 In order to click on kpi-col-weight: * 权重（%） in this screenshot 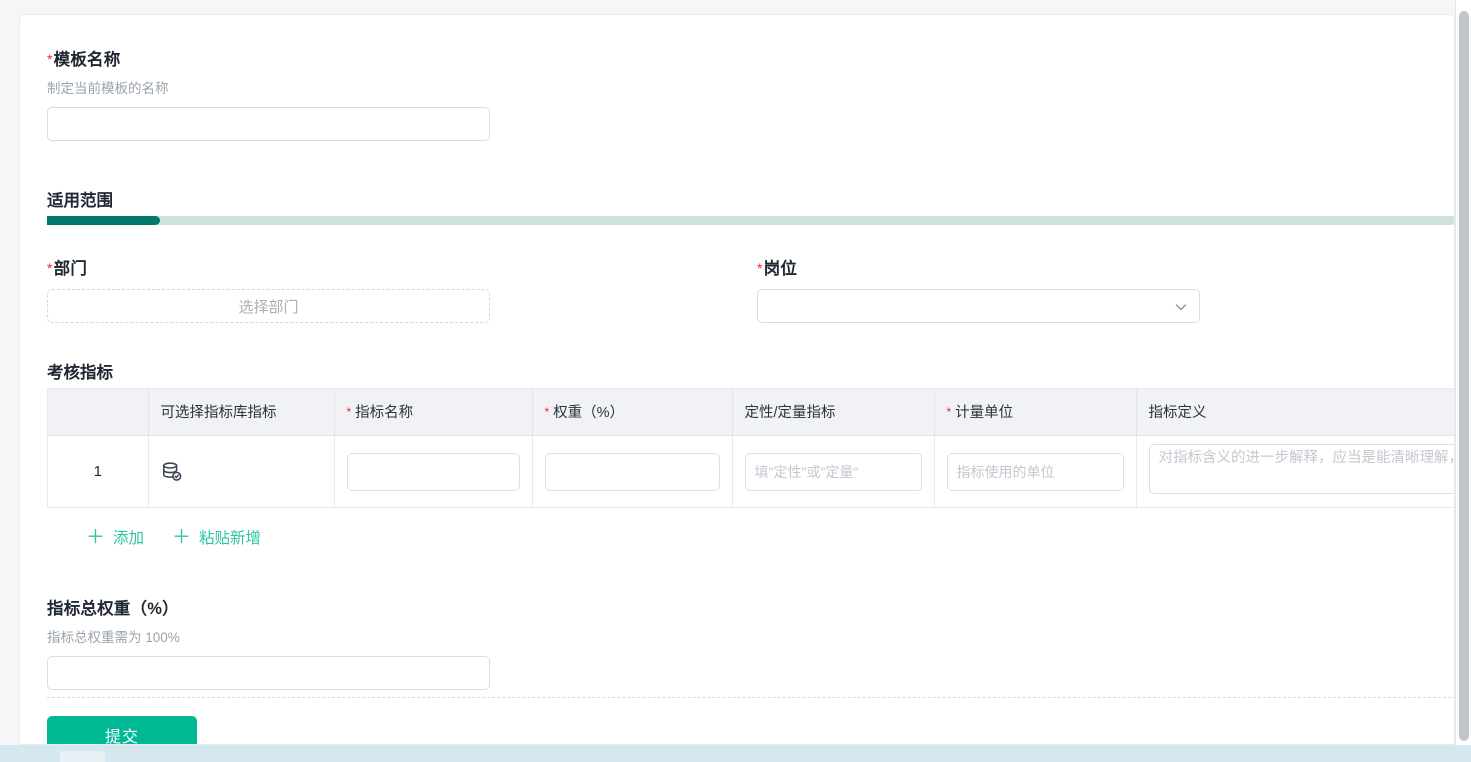, I will do `click(632, 412)`.